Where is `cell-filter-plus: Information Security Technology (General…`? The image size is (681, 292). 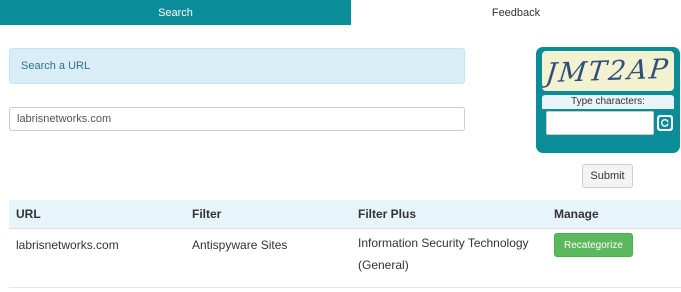
cell-filter-plus: Information Security Technology (General… is located at coordinates (449, 258).